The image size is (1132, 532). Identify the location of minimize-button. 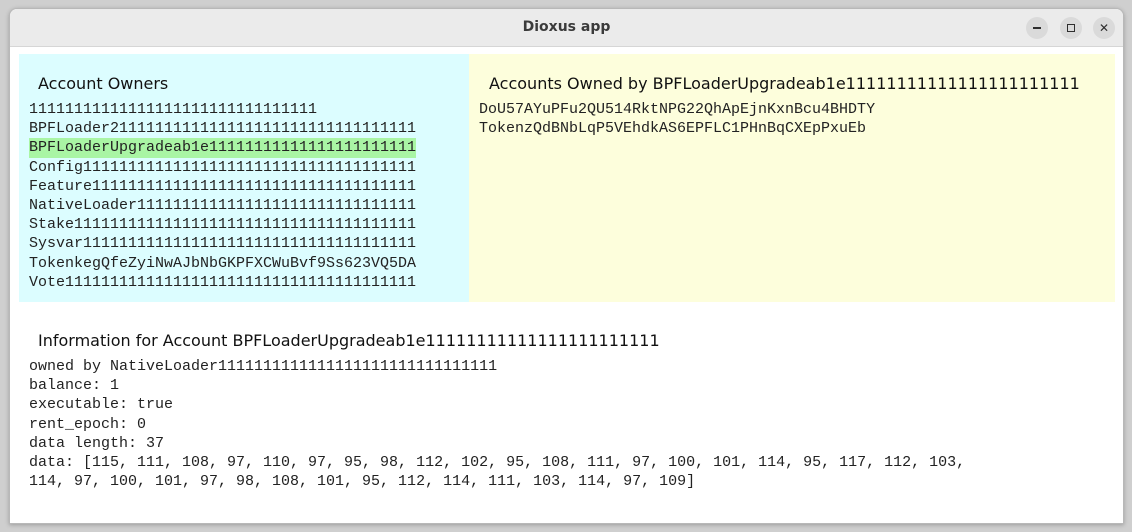
(1037, 28).